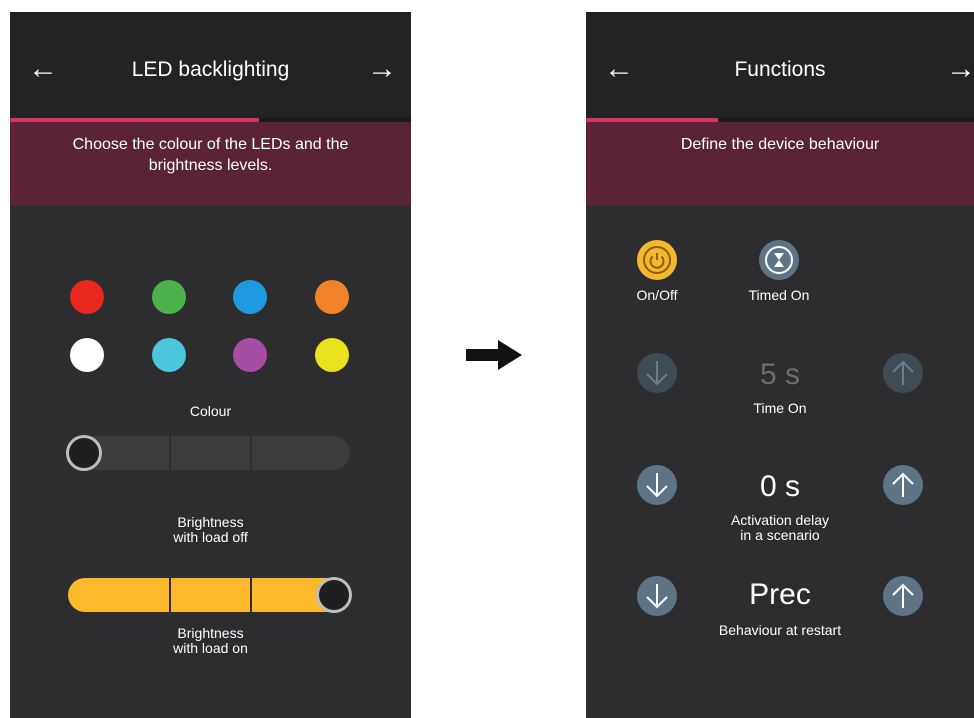 The width and height of the screenshot is (974, 718). I want to click on brightness-off-slider, so click(209, 453).